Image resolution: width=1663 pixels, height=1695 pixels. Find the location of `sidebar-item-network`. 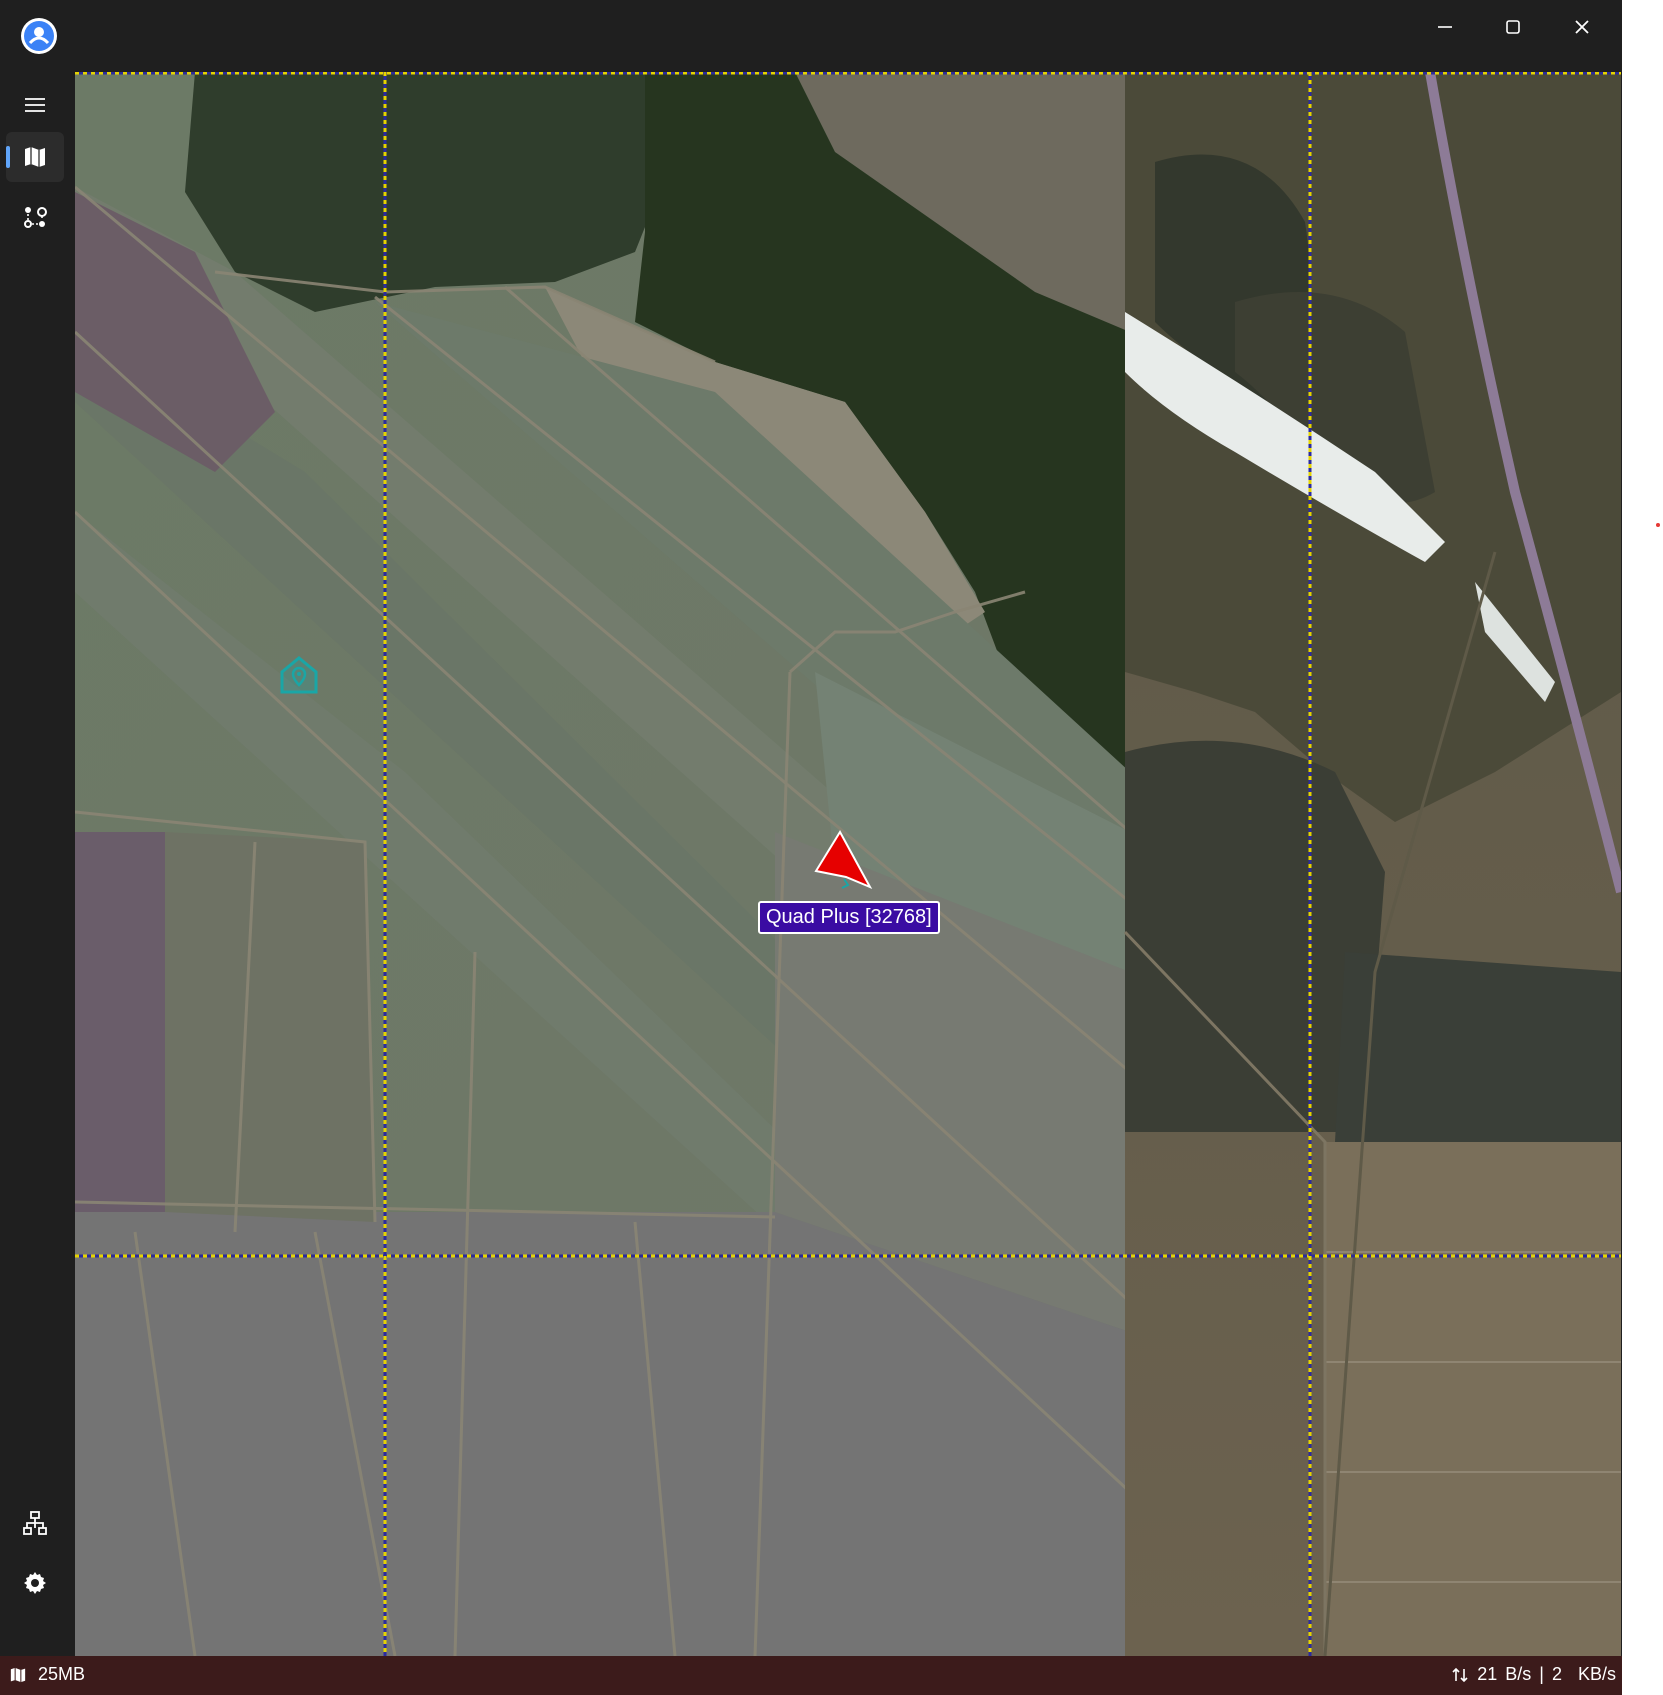

sidebar-item-network is located at coordinates (35, 1523).